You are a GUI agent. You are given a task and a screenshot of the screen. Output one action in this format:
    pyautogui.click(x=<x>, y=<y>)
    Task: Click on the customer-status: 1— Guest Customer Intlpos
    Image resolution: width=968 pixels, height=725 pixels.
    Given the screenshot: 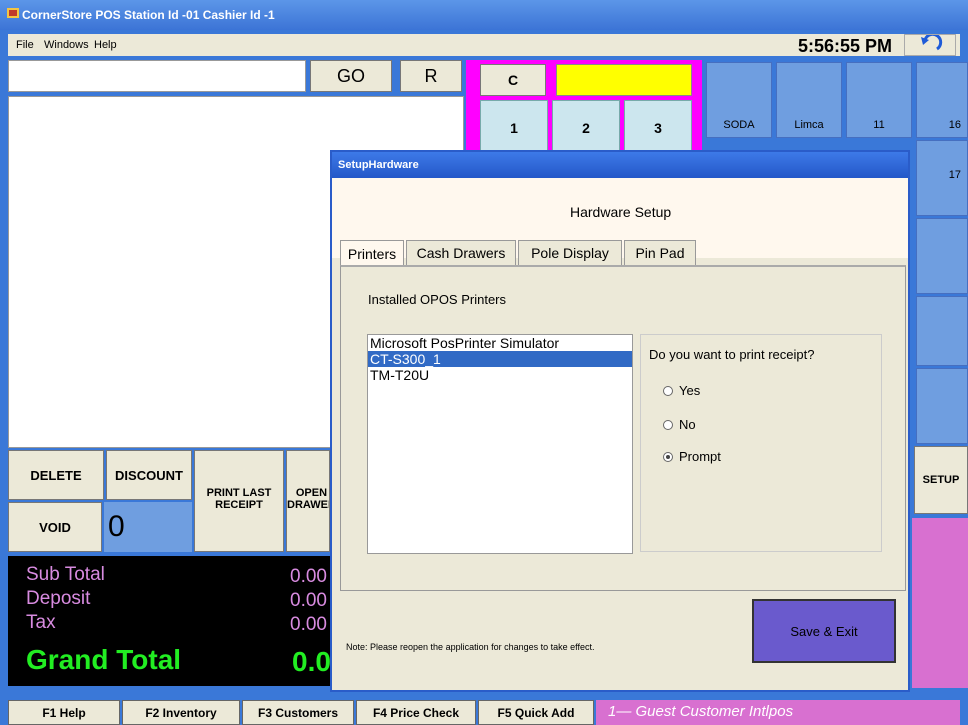 What is the action you would take?
    pyautogui.click(x=778, y=712)
    